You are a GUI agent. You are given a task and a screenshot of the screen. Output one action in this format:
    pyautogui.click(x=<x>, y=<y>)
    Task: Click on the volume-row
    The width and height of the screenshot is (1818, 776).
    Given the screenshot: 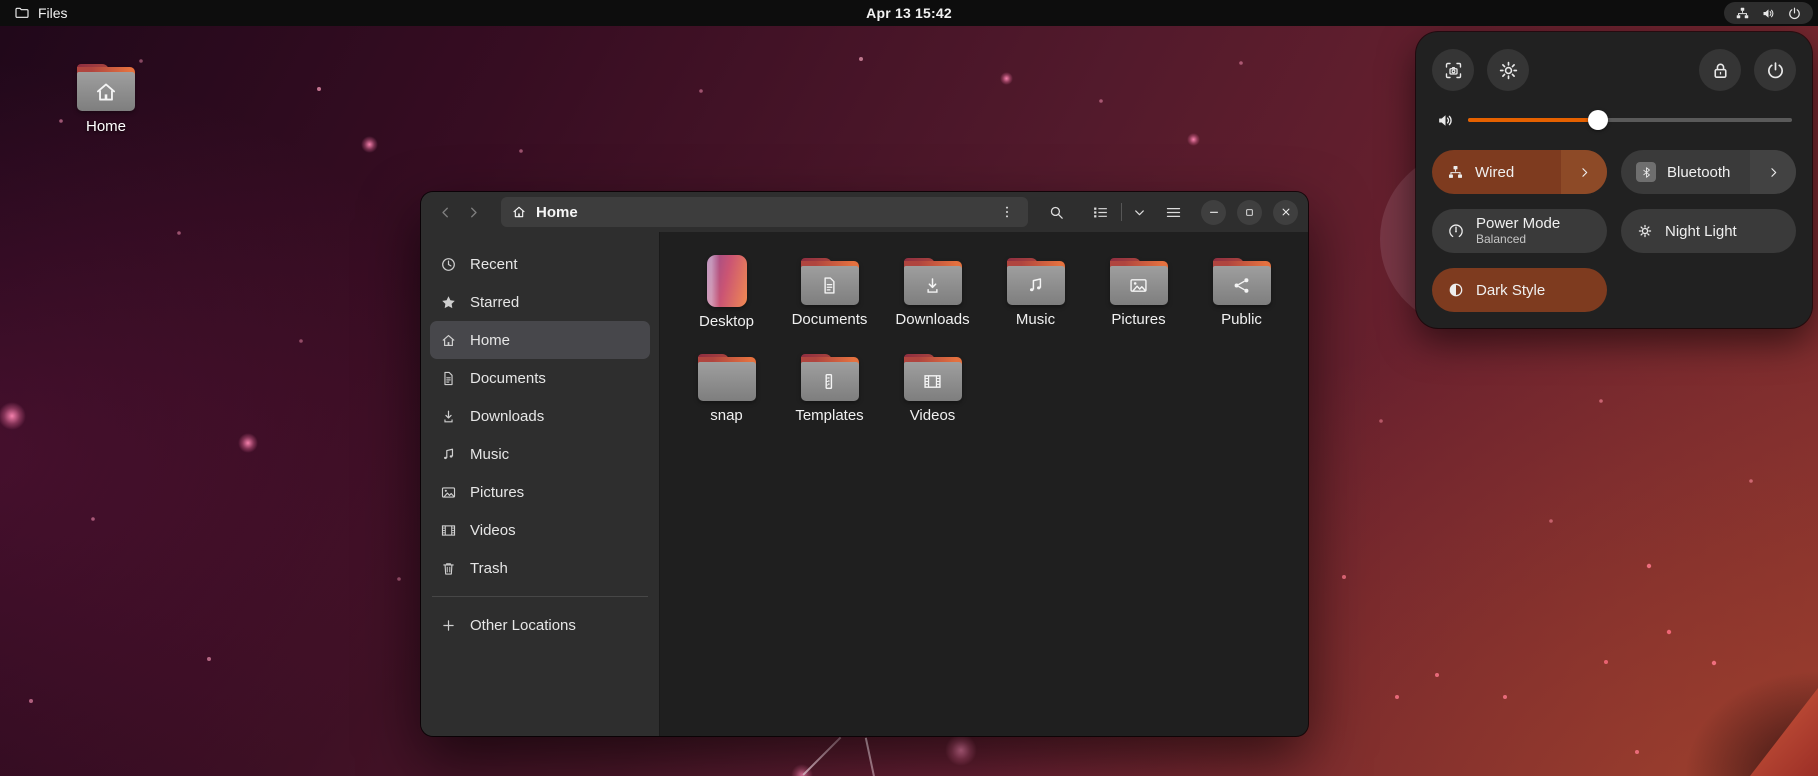 What is the action you would take?
    pyautogui.click(x=1614, y=120)
    